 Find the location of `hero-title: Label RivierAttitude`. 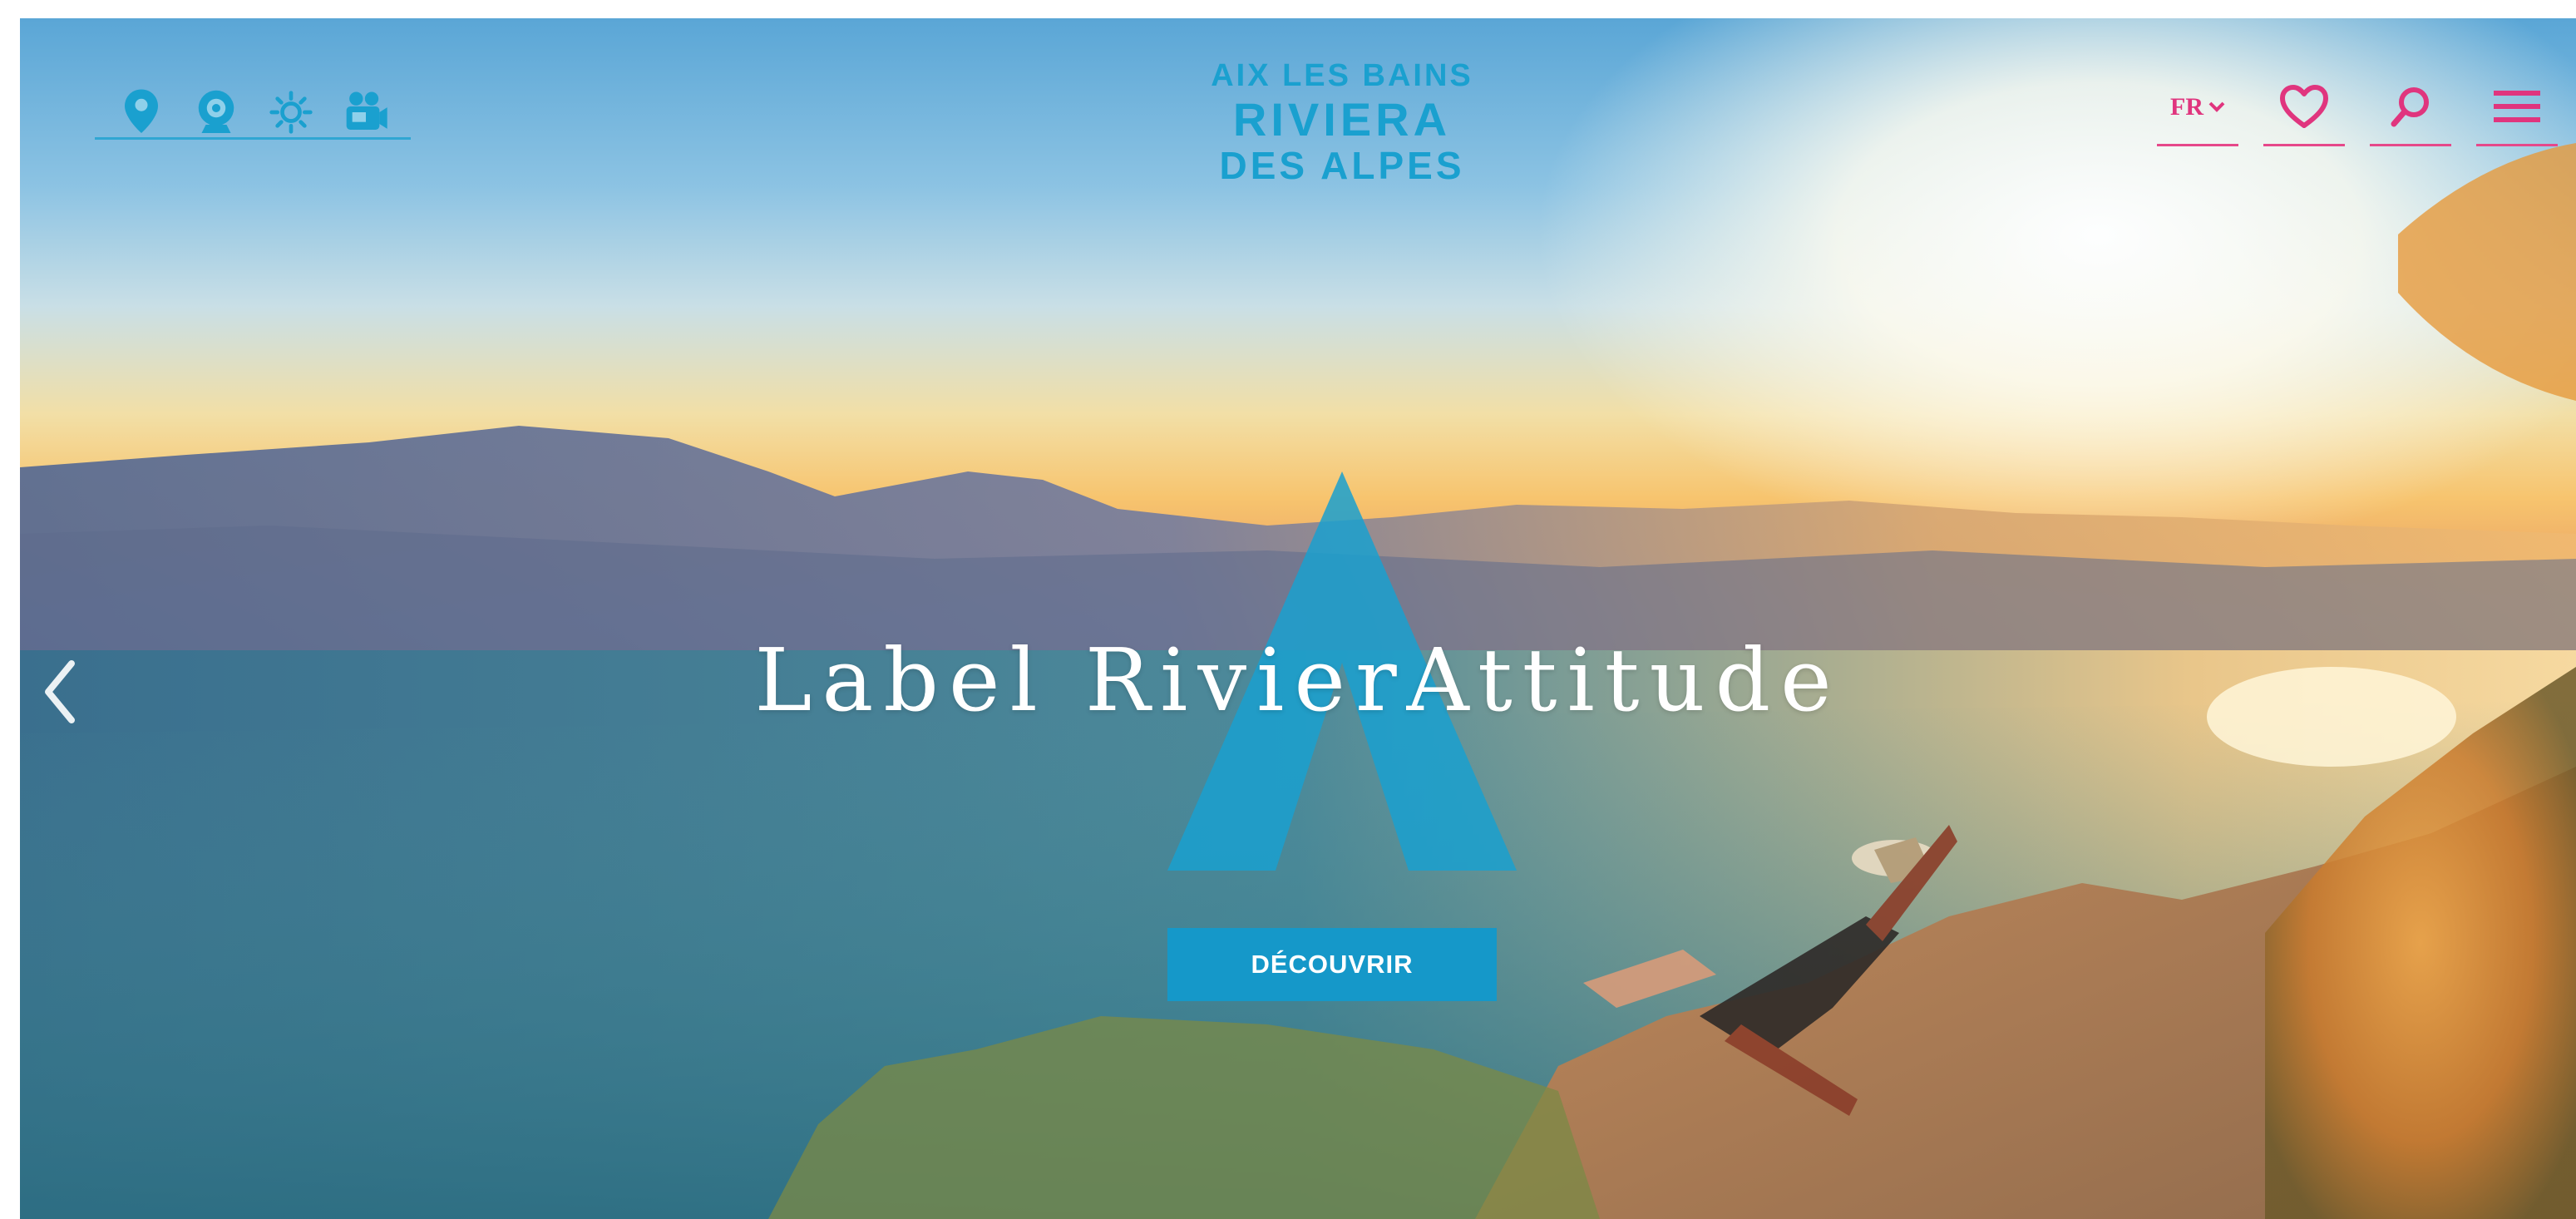

hero-title: Label RivierAttitude is located at coordinates (1298, 680).